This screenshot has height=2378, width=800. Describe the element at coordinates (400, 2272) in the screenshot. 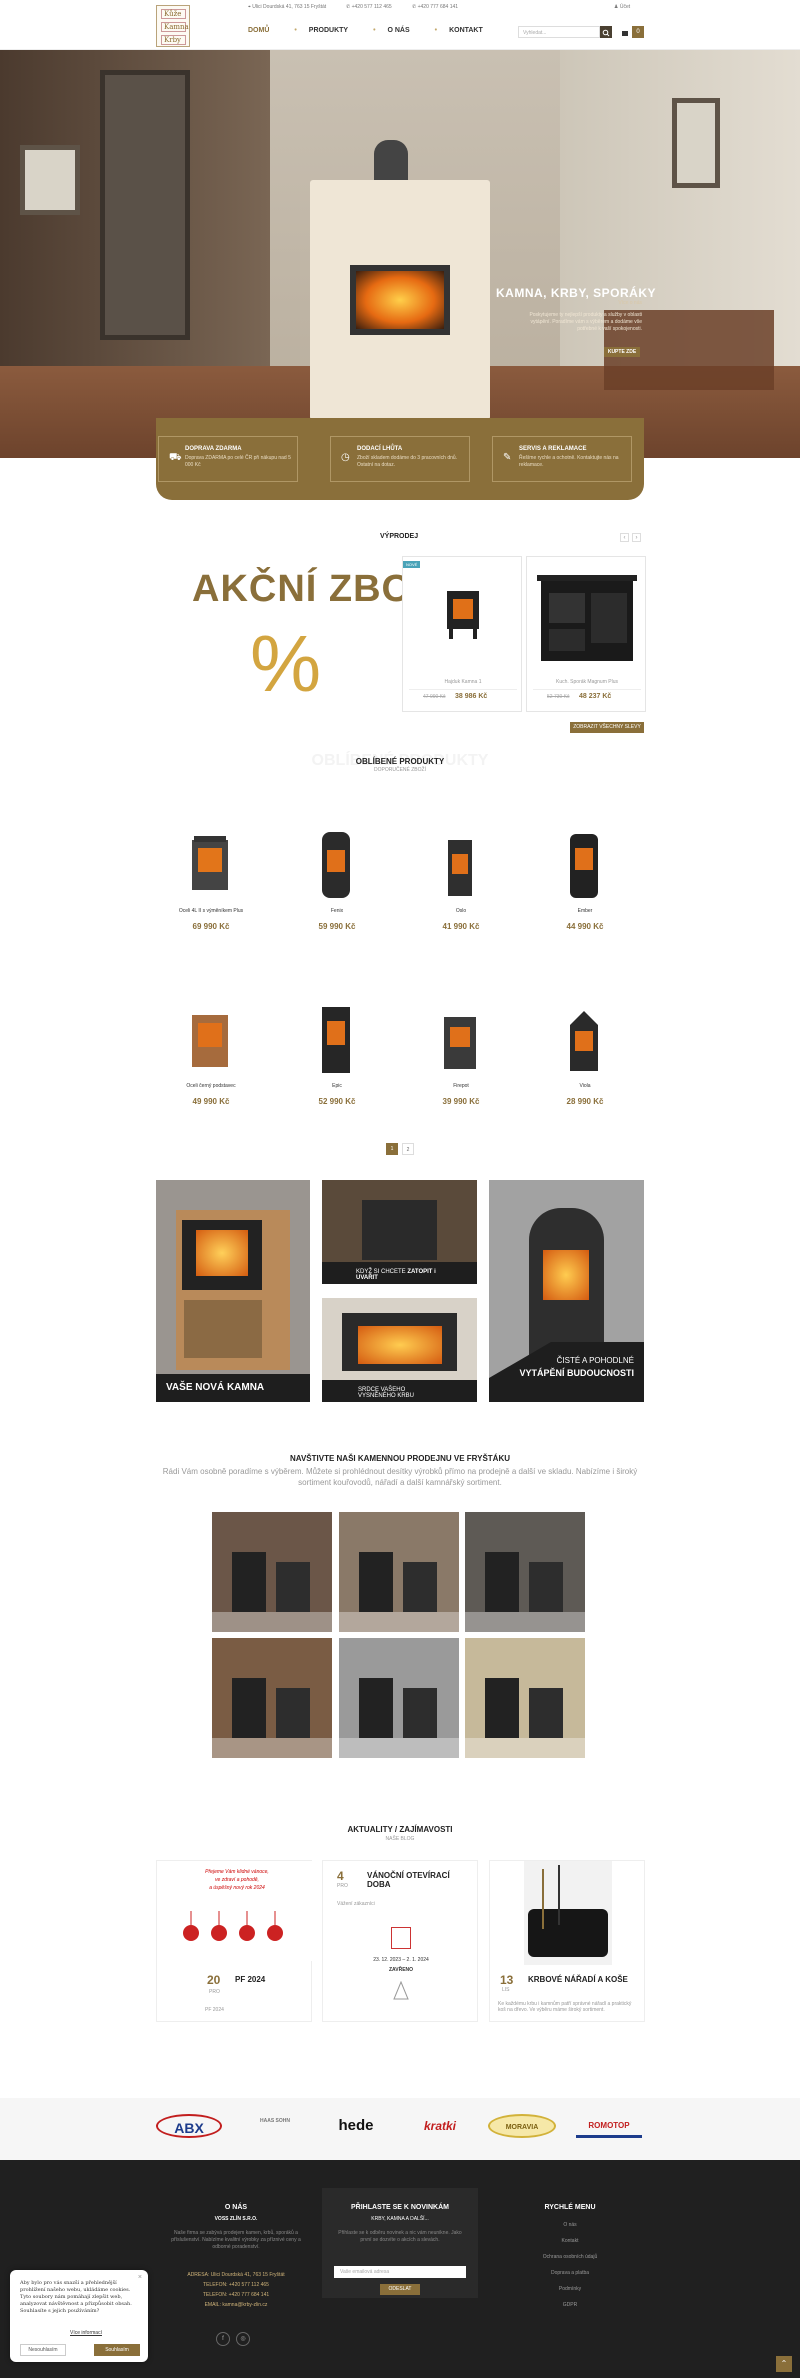

I see `newsletter-email-input: Vaše emailová adresa` at that location.